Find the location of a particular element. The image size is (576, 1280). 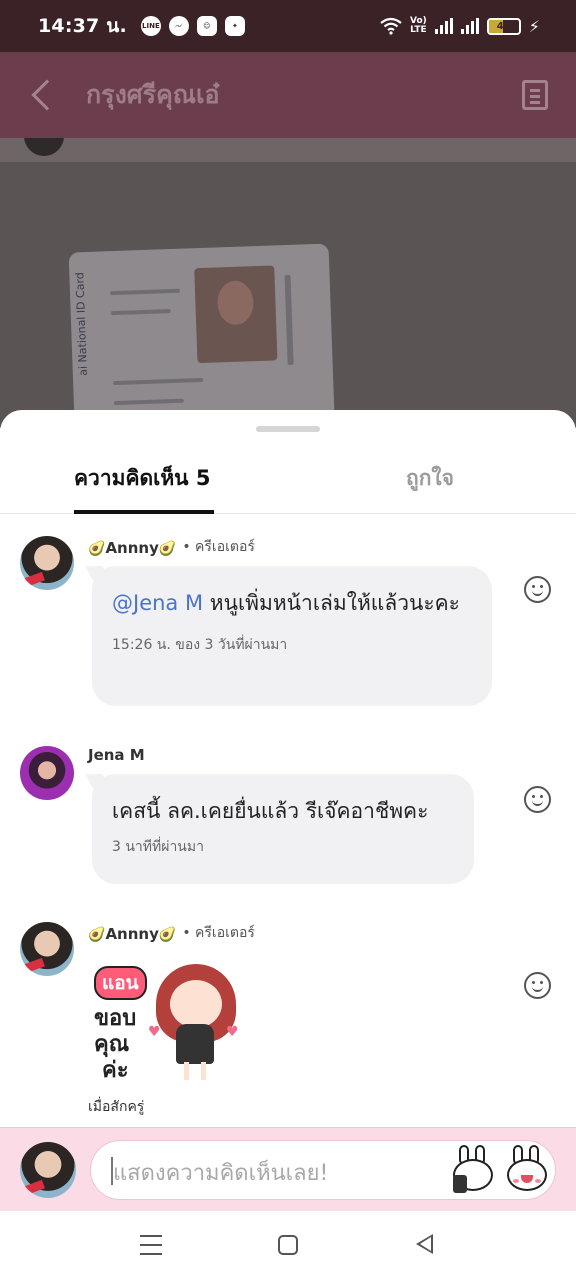

comment-body: เคสนี้ ลค.เคยยื่นแล้ว รีเจ๊คอาชีพคะ is located at coordinates (270, 811).